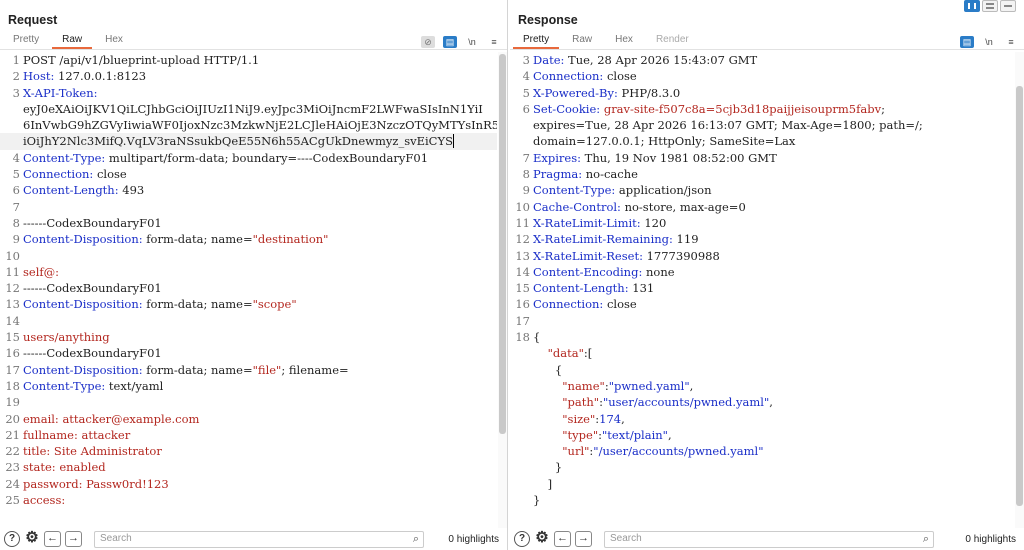  What do you see at coordinates (248, 76) in the screenshot?
I see `code-line: 2 Host: 127.0.0.1:8123` at bounding box center [248, 76].